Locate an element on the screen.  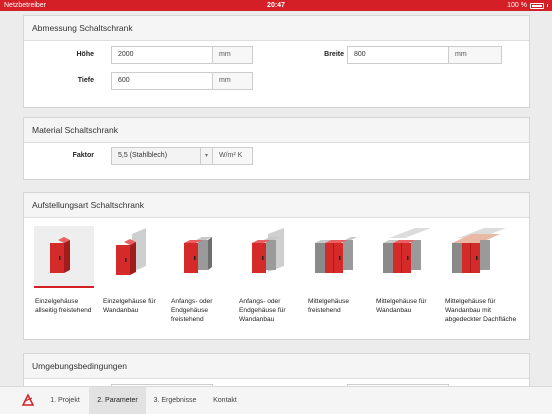
depth-unit: mm is located at coordinates (233, 81).